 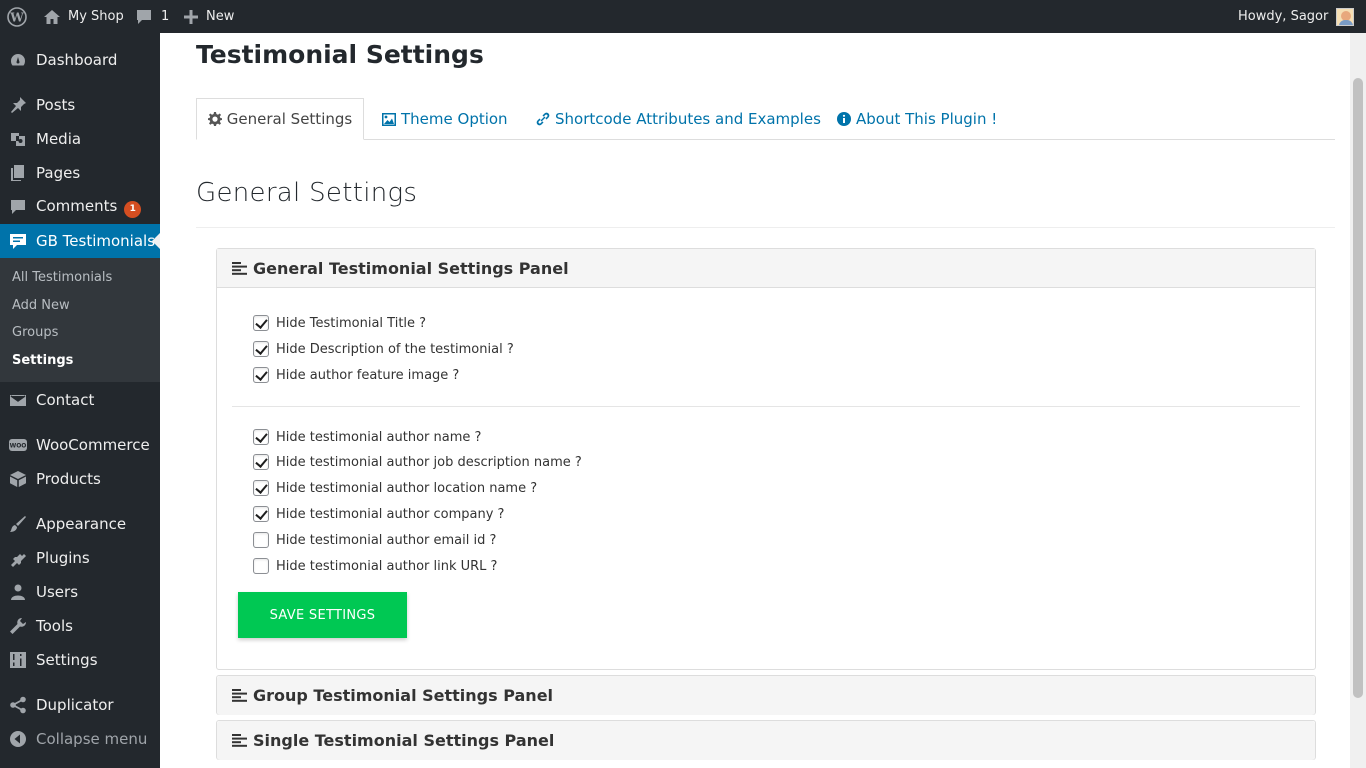 I want to click on panel-header: Single Testimonial Settings Panel, so click(x=766, y=740).